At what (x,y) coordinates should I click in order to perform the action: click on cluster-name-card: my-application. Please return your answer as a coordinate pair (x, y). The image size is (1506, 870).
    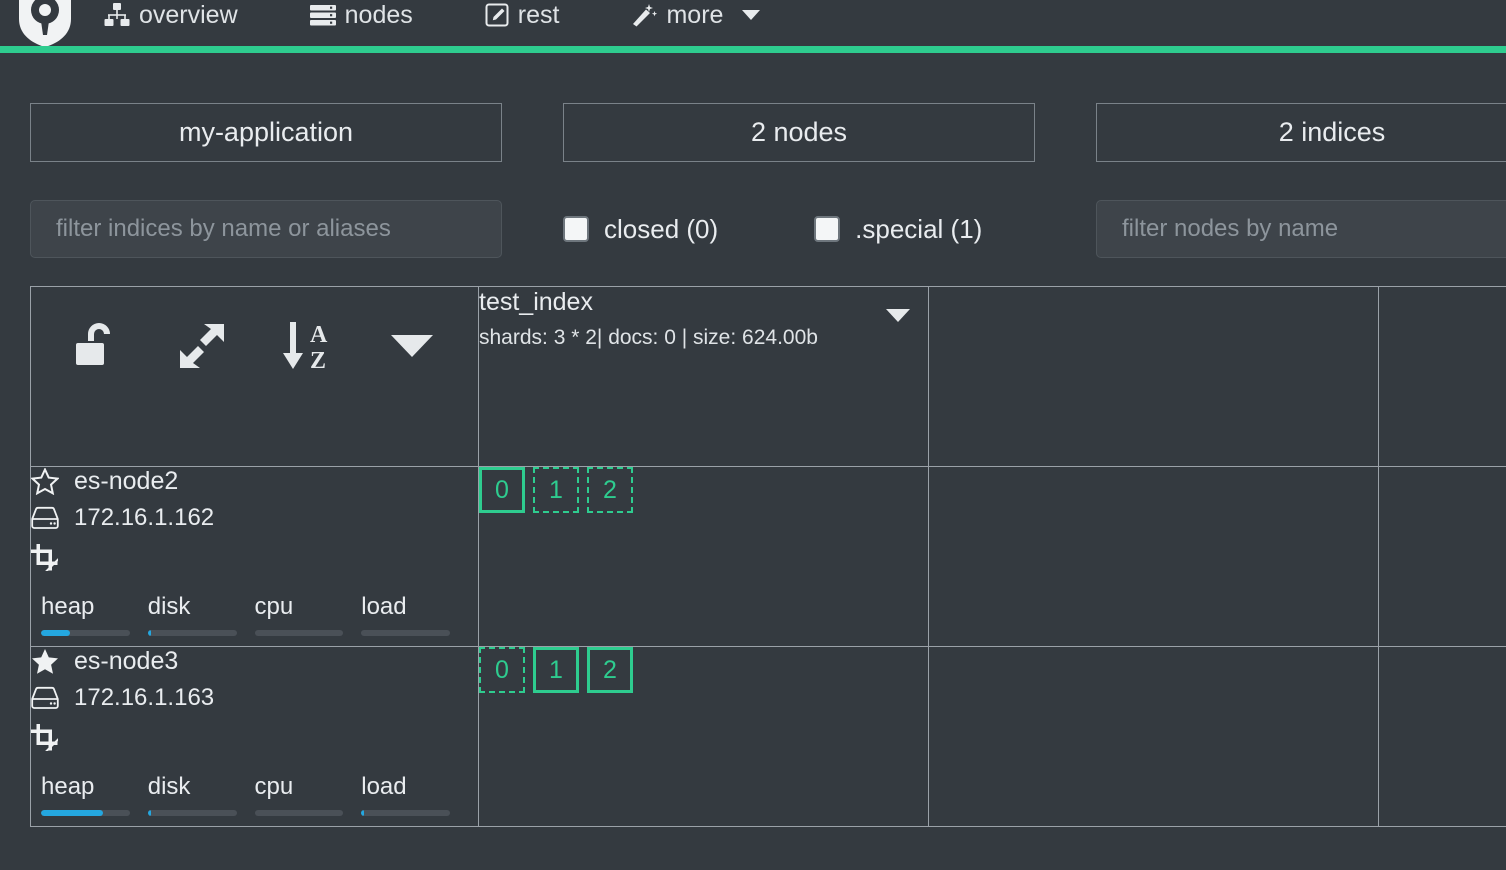
    Looking at the image, I should click on (266, 132).